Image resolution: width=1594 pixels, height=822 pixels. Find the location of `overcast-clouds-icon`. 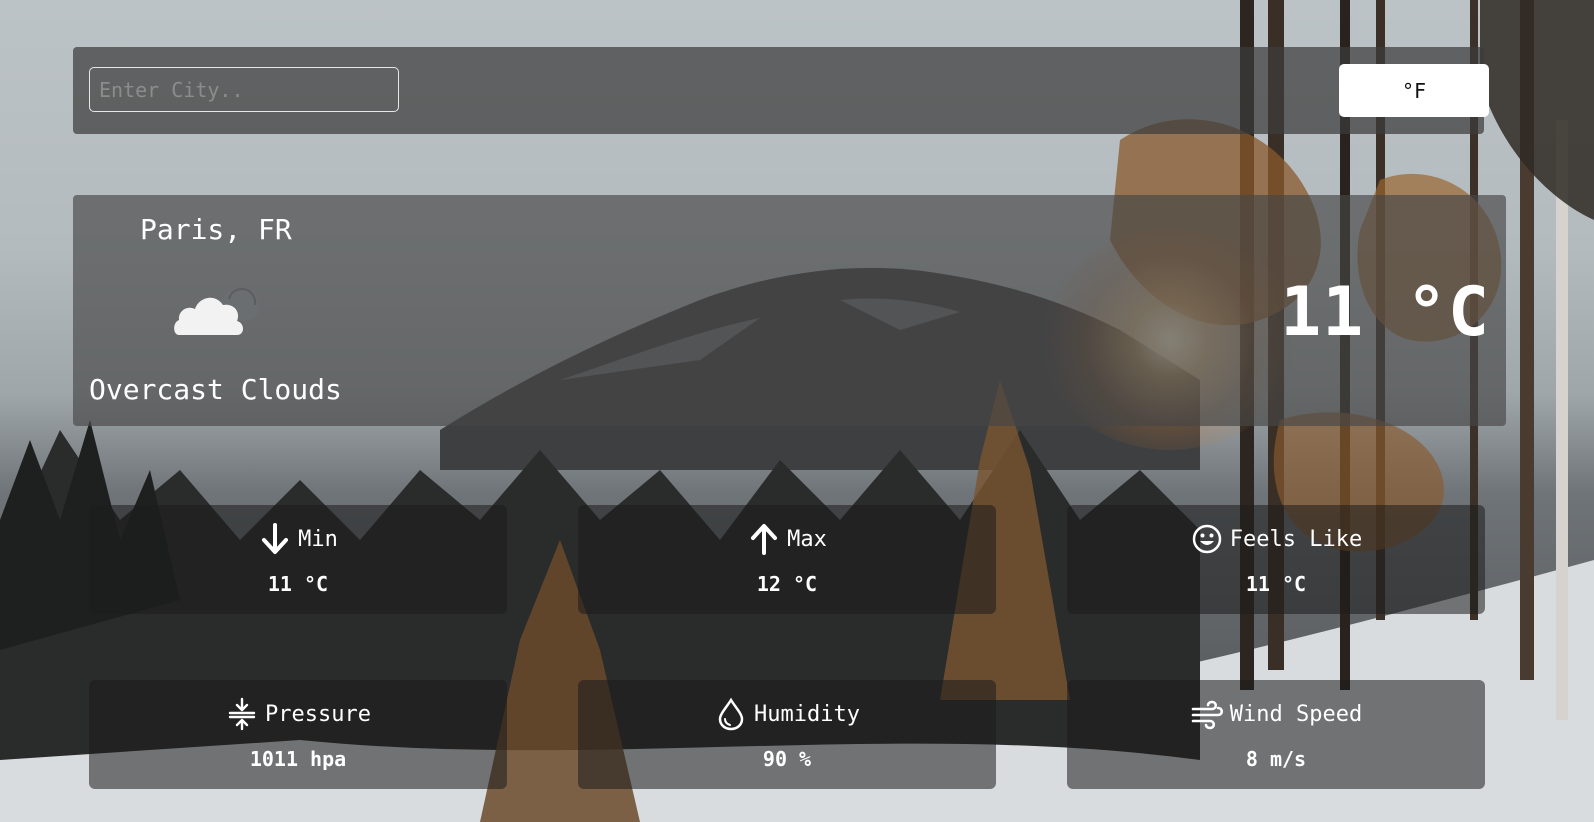

overcast-clouds-icon is located at coordinates (218, 308).